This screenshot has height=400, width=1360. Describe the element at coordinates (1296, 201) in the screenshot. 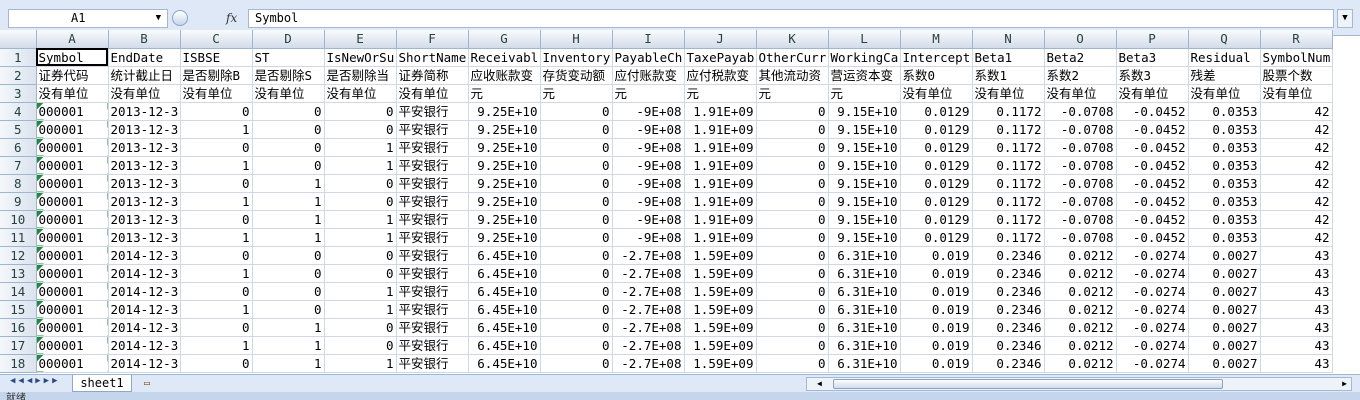

I see `cell-r9: 42` at that location.